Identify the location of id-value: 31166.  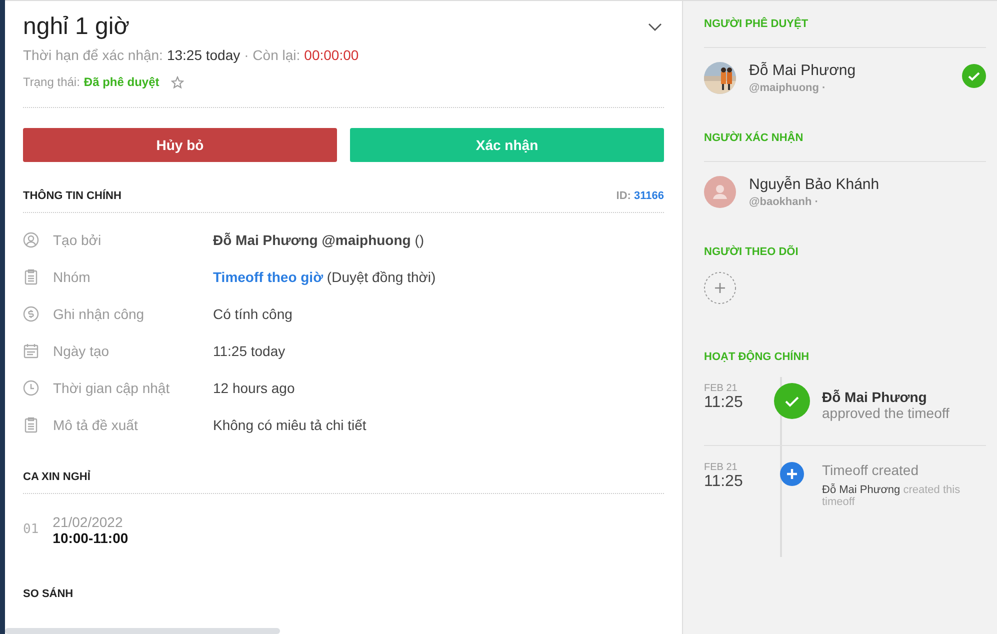
(649, 196).